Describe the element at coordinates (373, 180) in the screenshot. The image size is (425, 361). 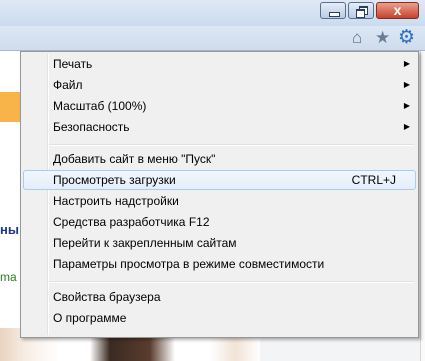
I see `menu-item-shortcut: CTRL+J` at that location.